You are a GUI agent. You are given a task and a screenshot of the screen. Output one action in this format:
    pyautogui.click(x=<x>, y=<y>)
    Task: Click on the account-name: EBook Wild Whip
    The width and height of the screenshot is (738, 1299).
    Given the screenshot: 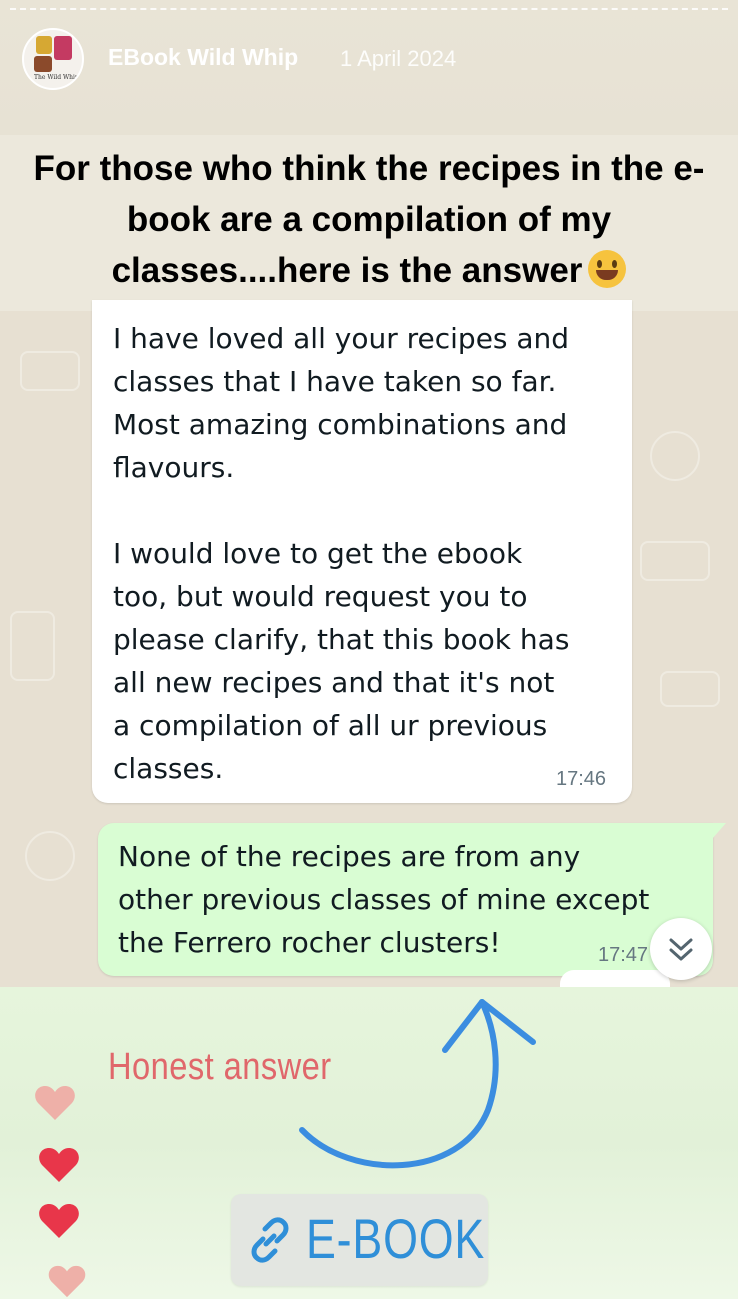 What is the action you would take?
    pyautogui.click(x=203, y=57)
    